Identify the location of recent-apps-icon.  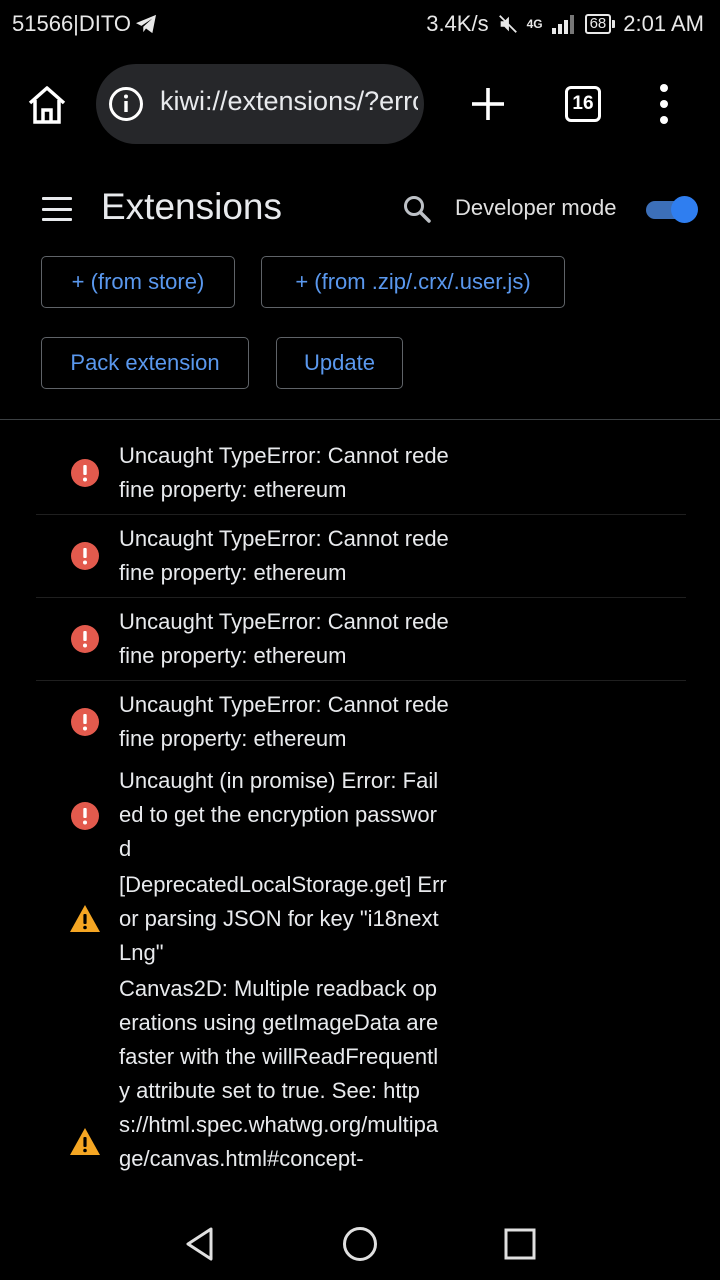
(520, 1244).